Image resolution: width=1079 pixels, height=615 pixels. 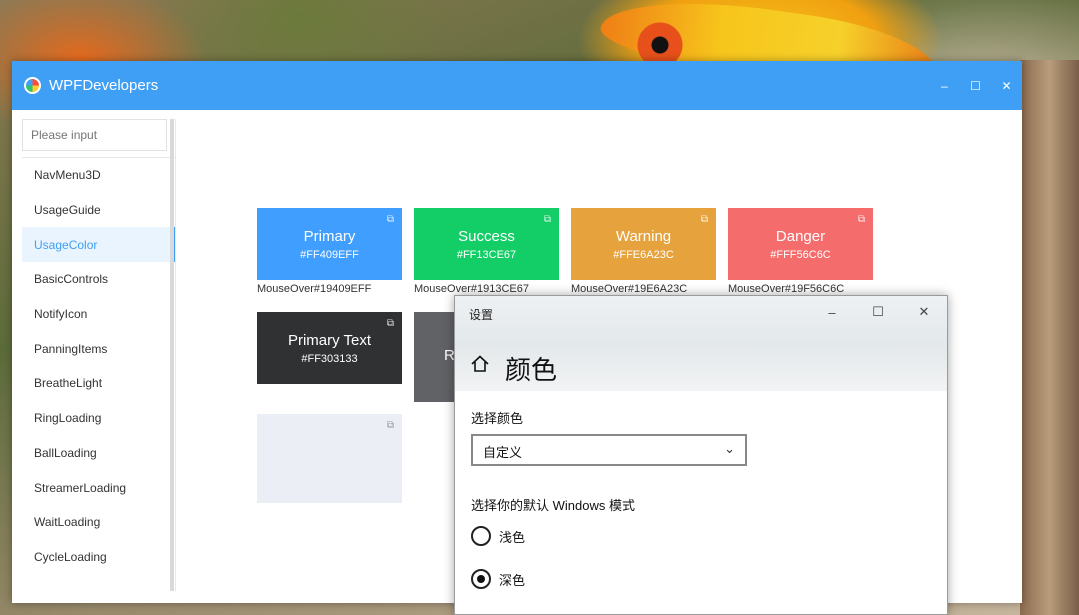 What do you see at coordinates (786, 289) in the screenshot?
I see `mouseover-label: MouseOver#19F56C6C` at bounding box center [786, 289].